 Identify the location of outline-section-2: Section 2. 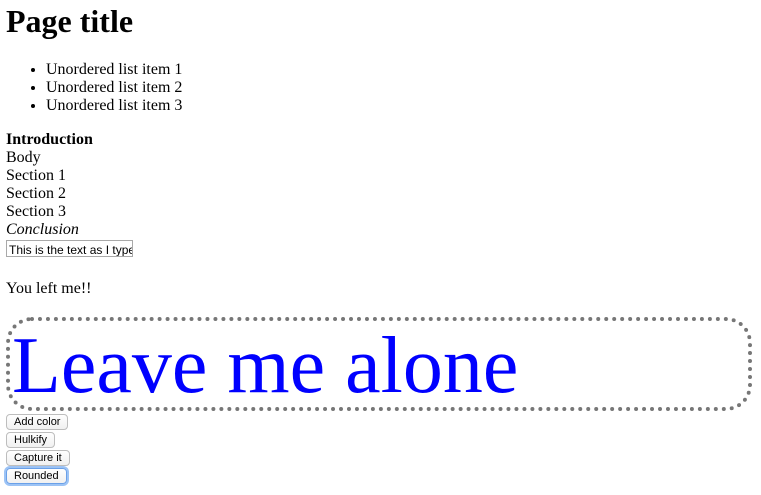
(36, 193).